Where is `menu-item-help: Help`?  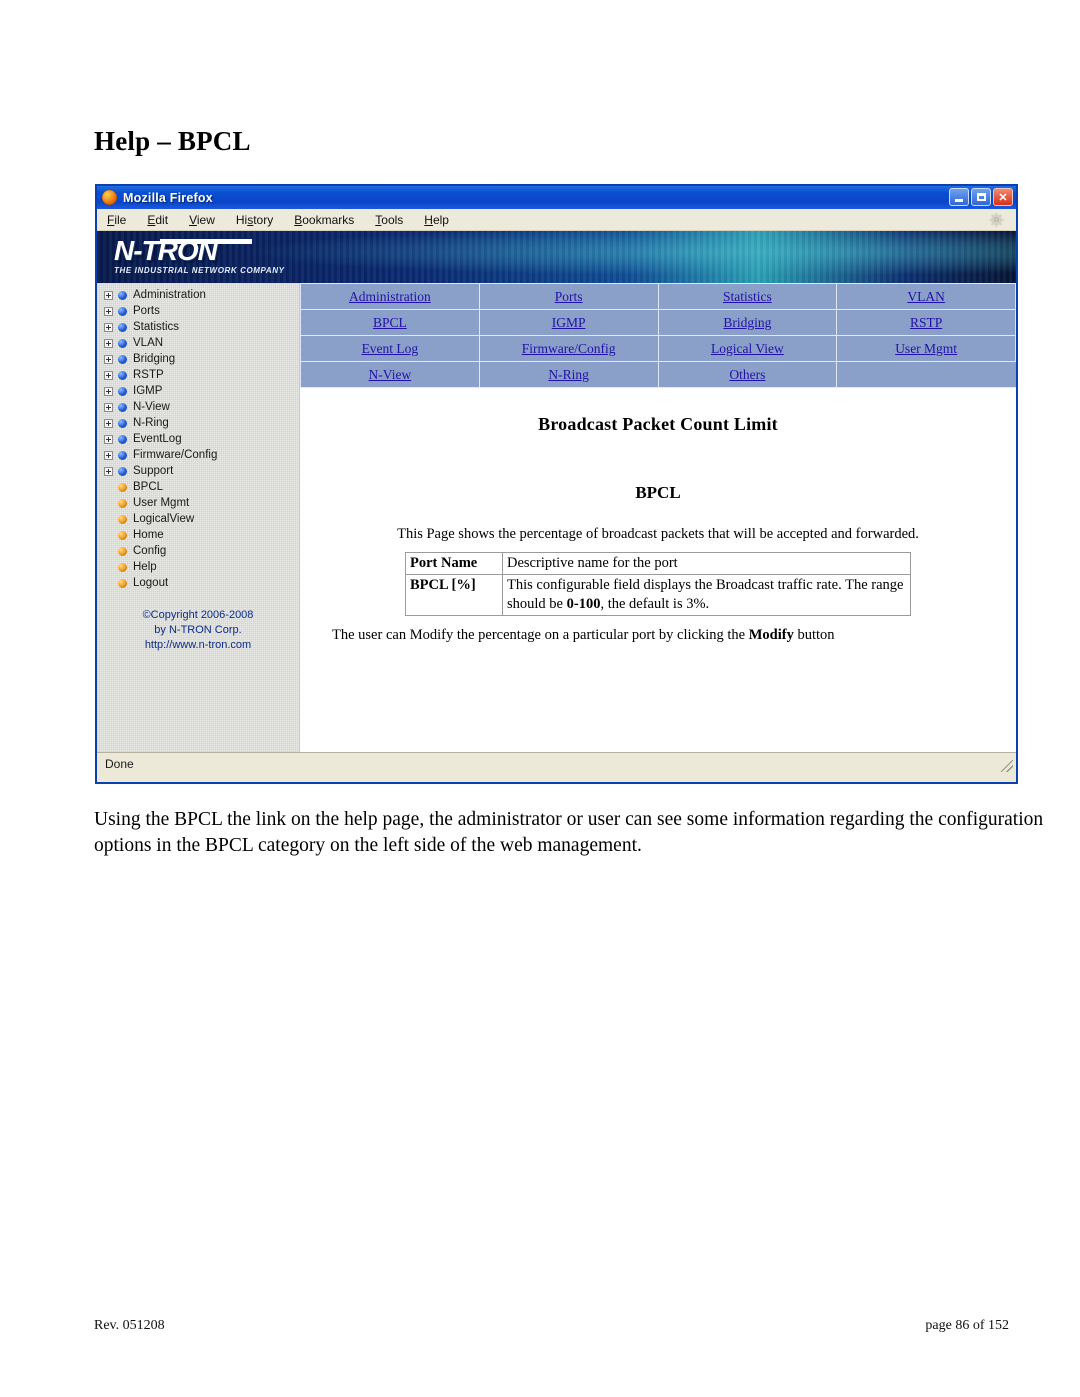
menu-item-help: Help is located at coordinates (436, 220).